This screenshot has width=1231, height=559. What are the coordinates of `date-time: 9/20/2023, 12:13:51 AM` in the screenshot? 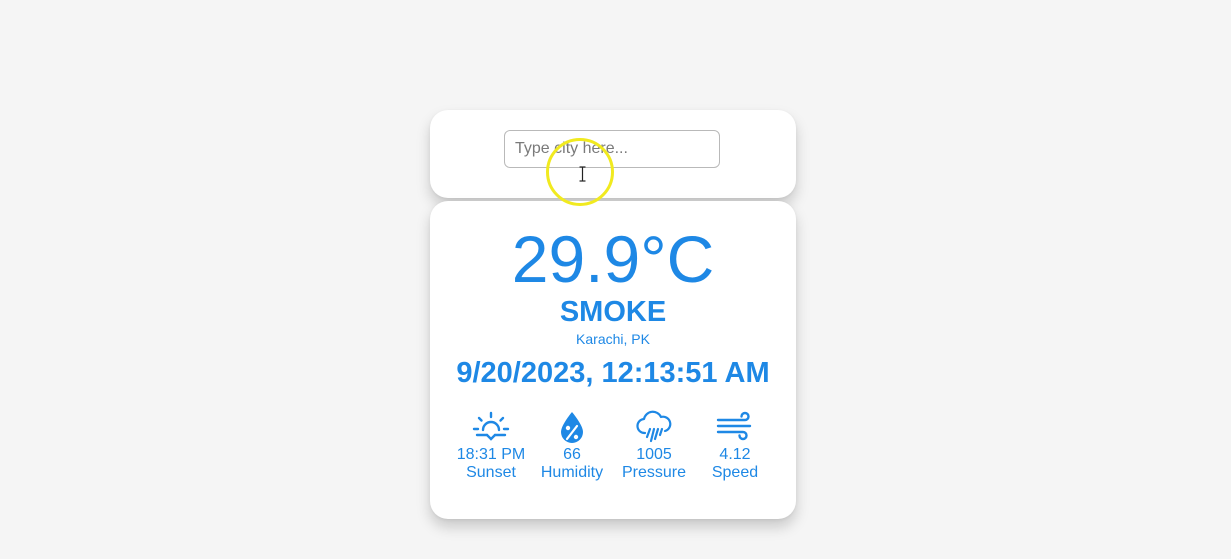 It's located at (613, 373).